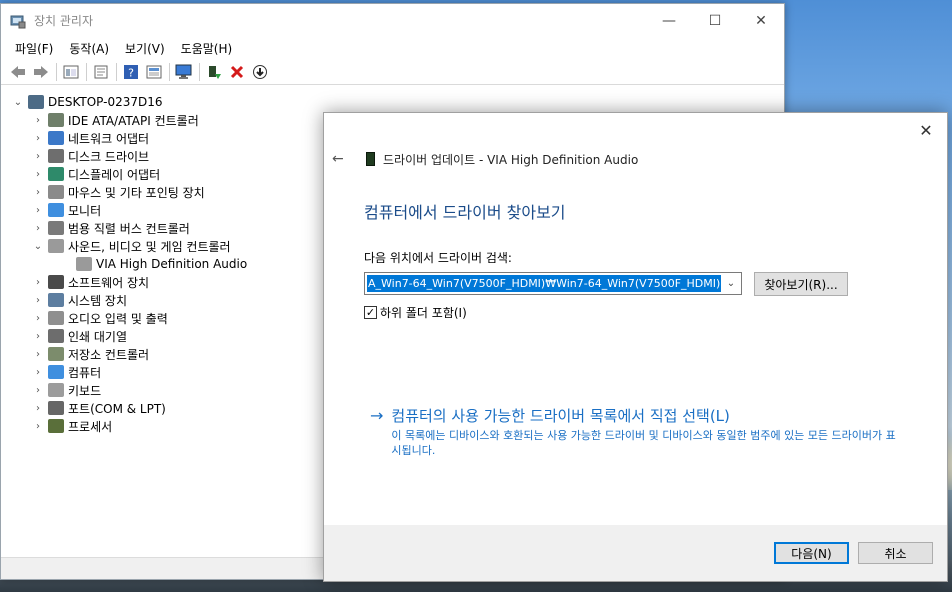 The image size is (952, 592). I want to click on tree-category-item: › 포트(COM & LPT), so click(98, 408).